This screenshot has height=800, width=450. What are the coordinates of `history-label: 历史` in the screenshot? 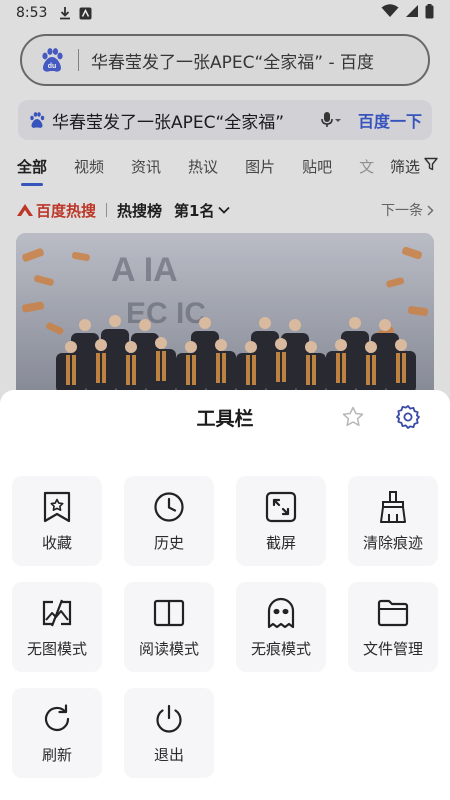 It's located at (168, 543).